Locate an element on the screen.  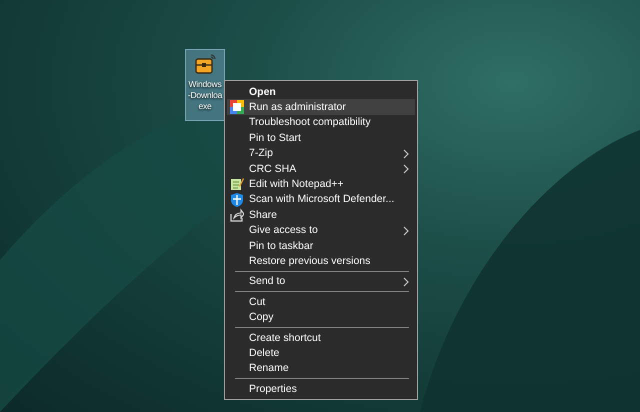
menu-item: Troubleshoot compatibility is located at coordinates (321, 122).